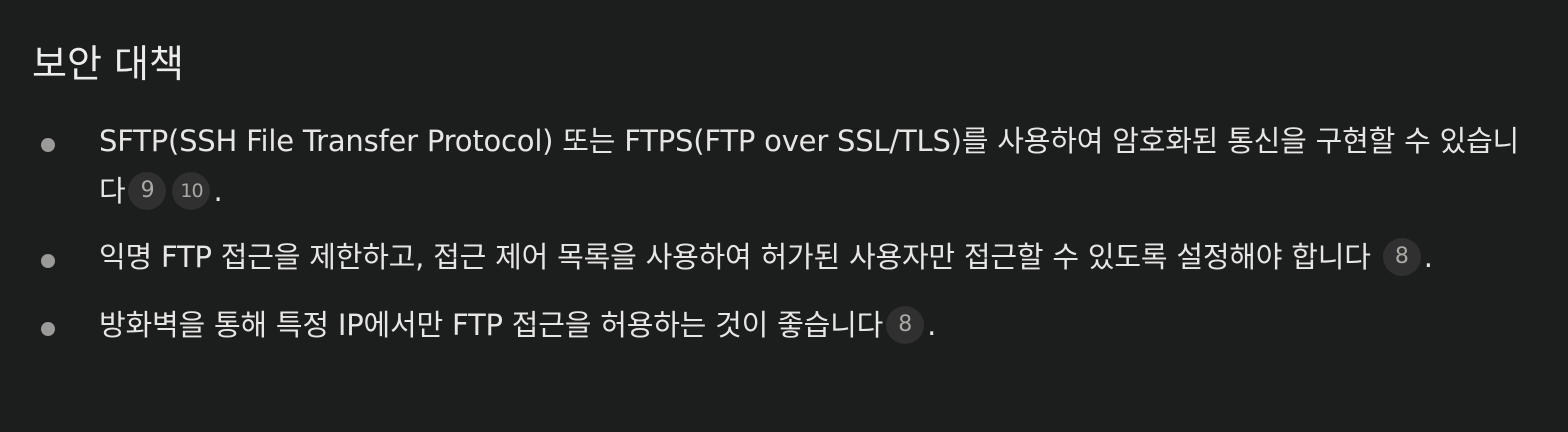 The height and width of the screenshot is (432, 1568). I want to click on citation-badge: 9, so click(147, 191).